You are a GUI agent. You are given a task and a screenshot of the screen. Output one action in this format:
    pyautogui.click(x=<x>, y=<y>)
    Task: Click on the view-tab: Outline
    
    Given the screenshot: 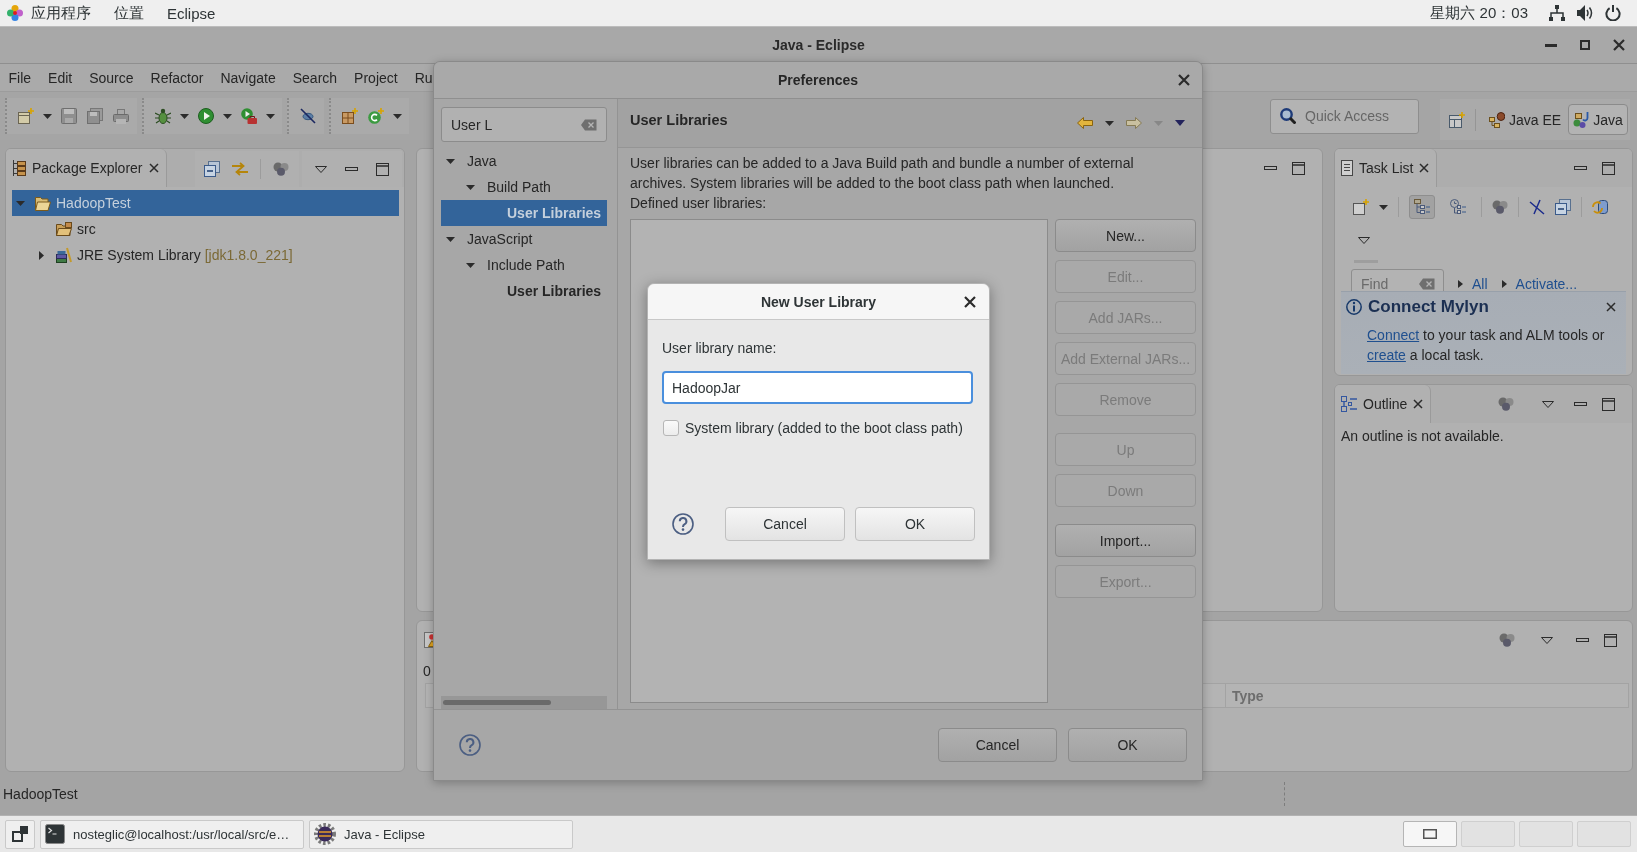 What is the action you would take?
    pyautogui.click(x=1383, y=404)
    